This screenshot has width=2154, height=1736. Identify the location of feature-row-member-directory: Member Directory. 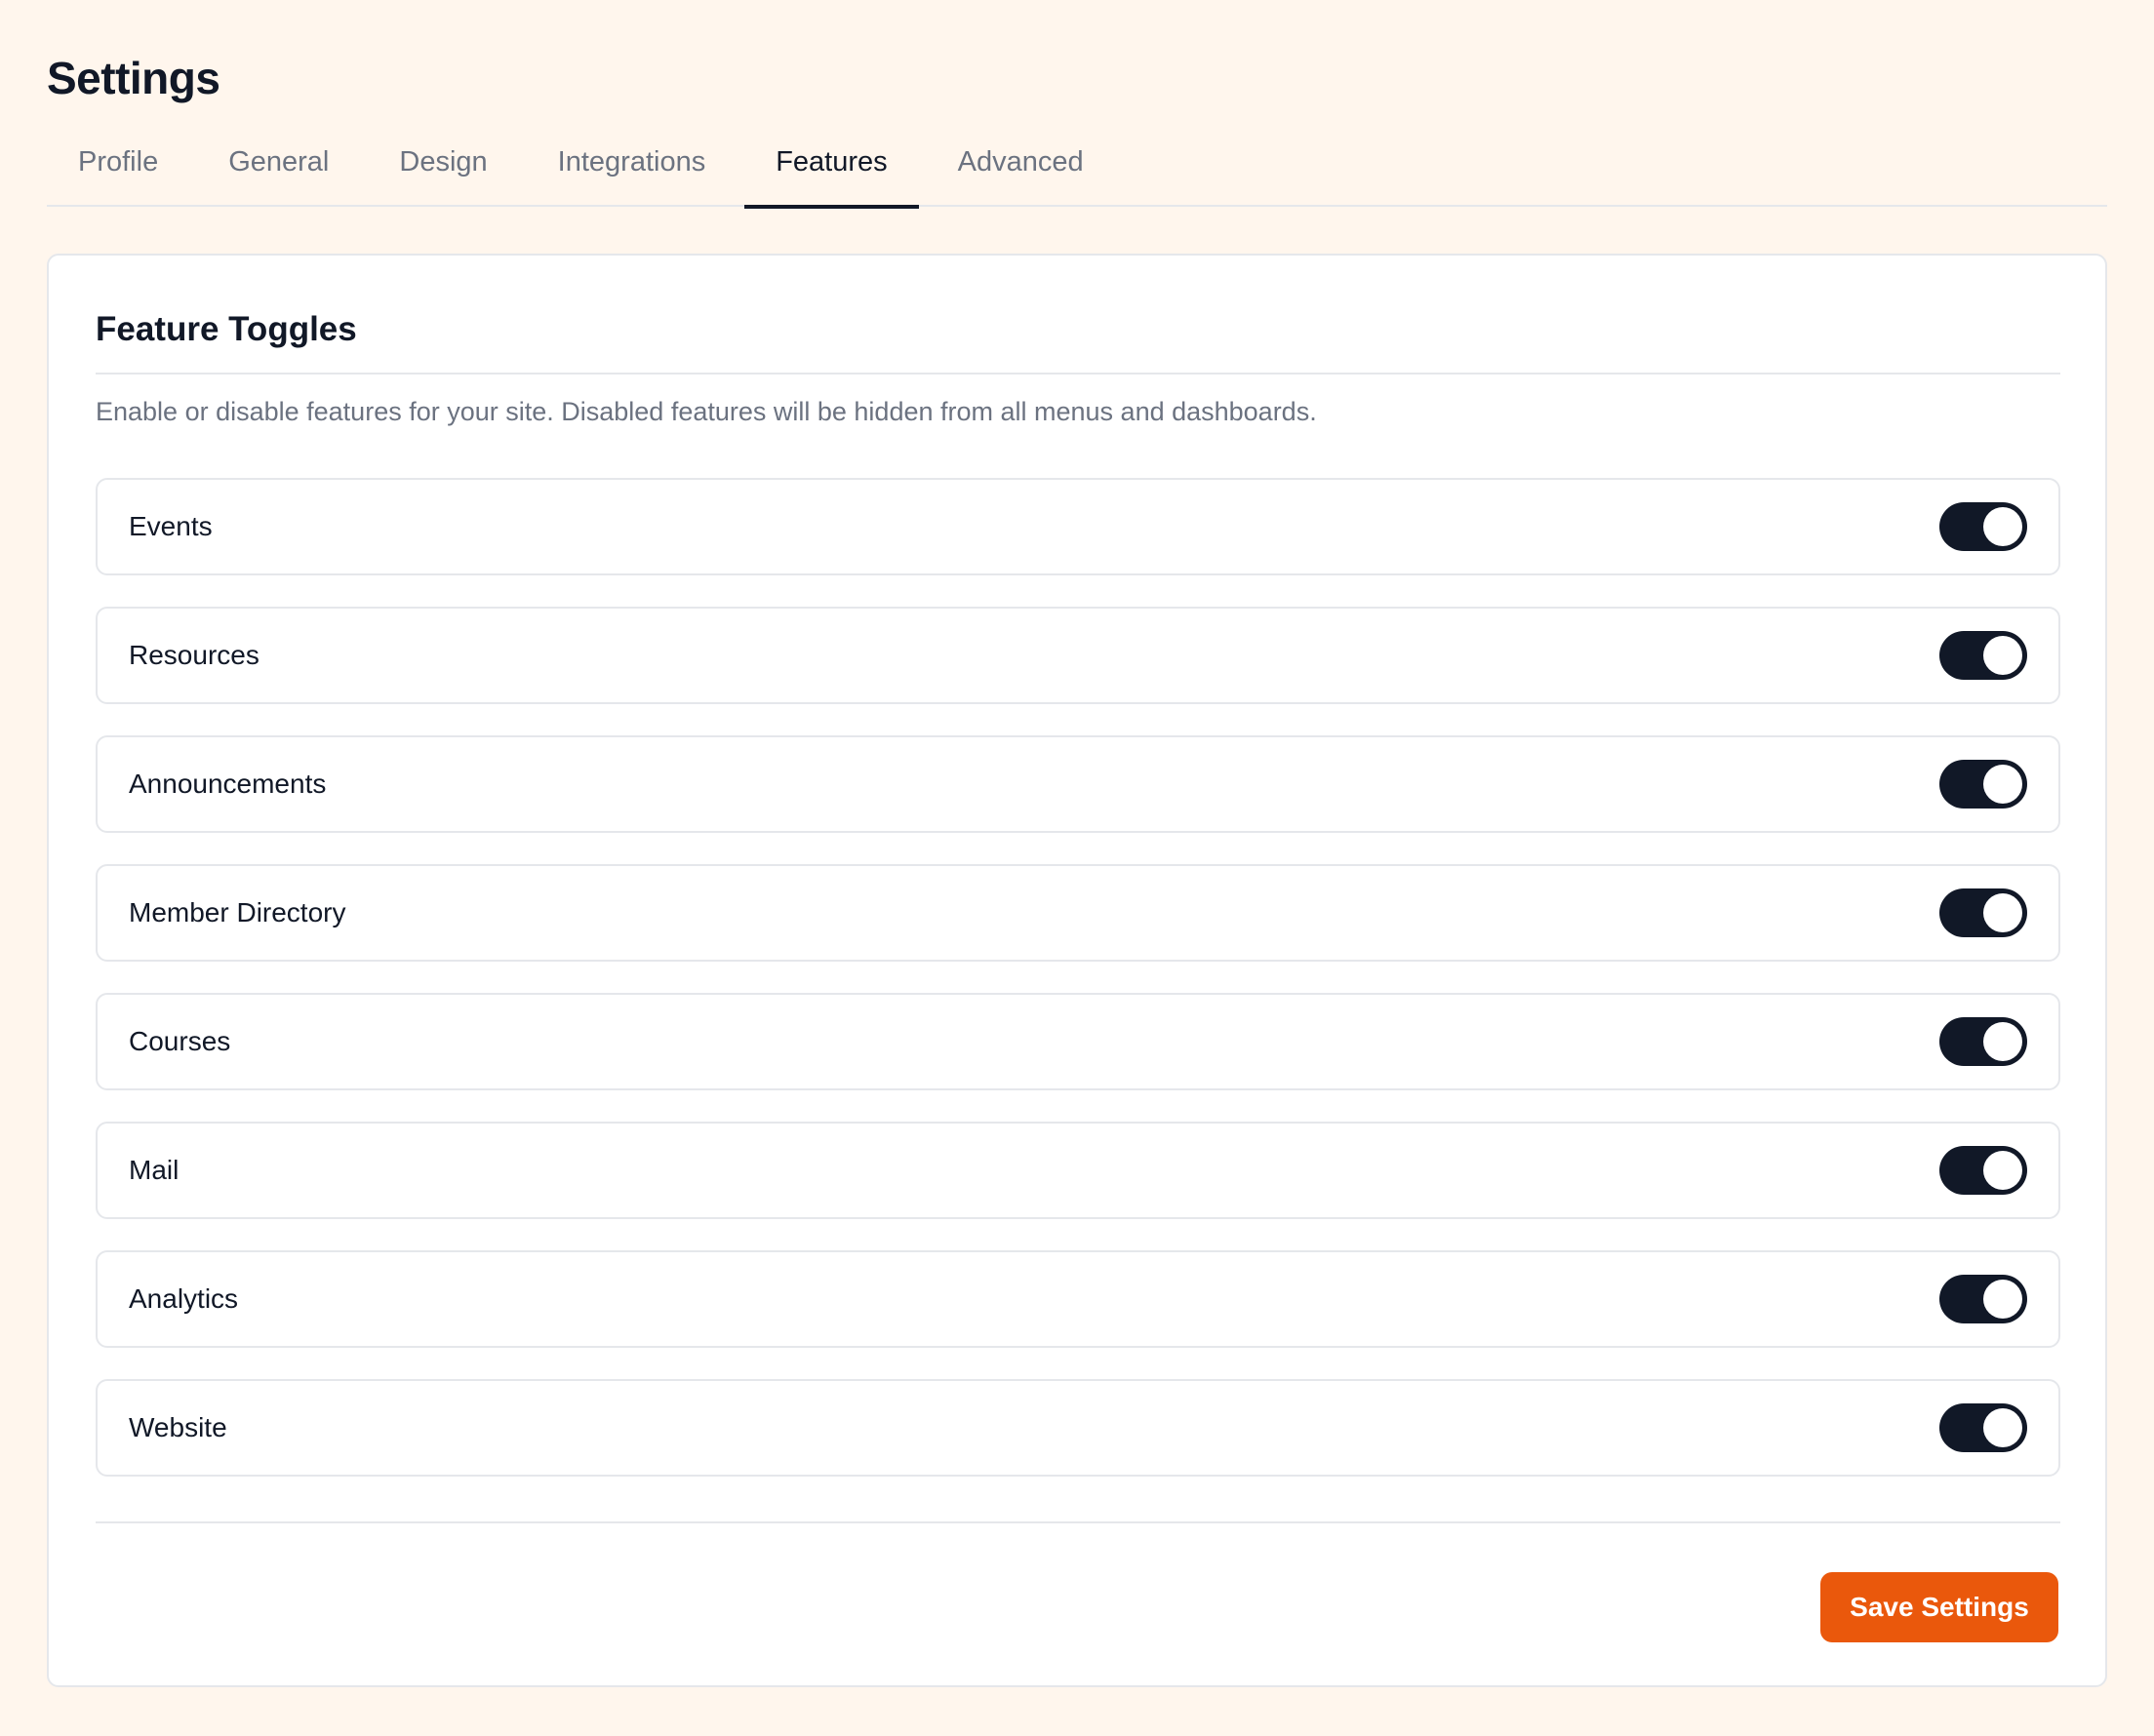
(1078, 913).